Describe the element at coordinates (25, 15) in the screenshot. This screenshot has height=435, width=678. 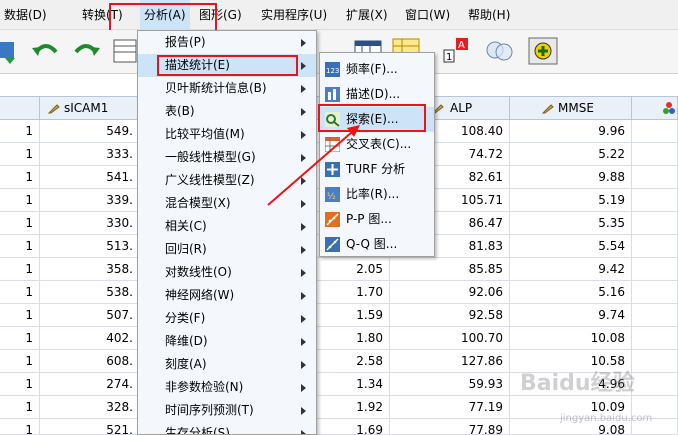
I see `menu-data: 数据(D)` at that location.